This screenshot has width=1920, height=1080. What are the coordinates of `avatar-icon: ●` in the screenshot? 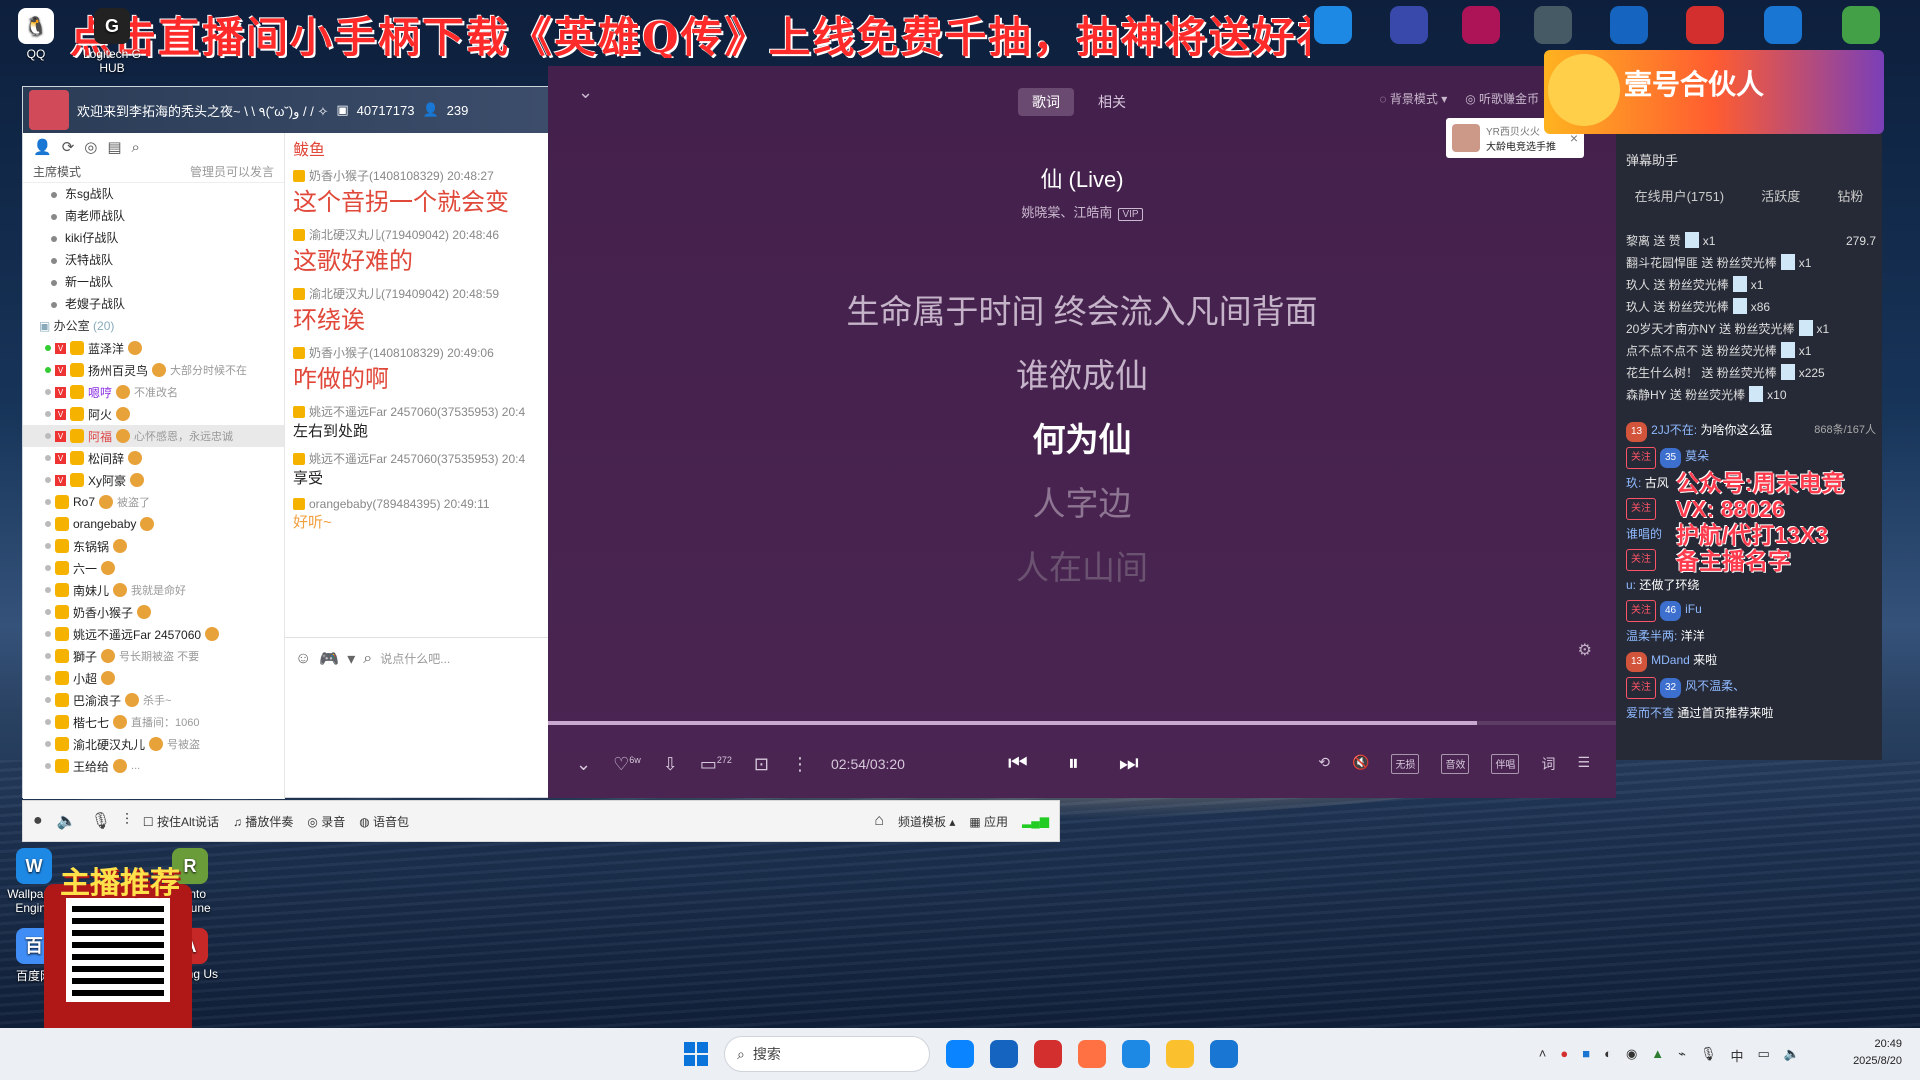 It's located at (38, 821).